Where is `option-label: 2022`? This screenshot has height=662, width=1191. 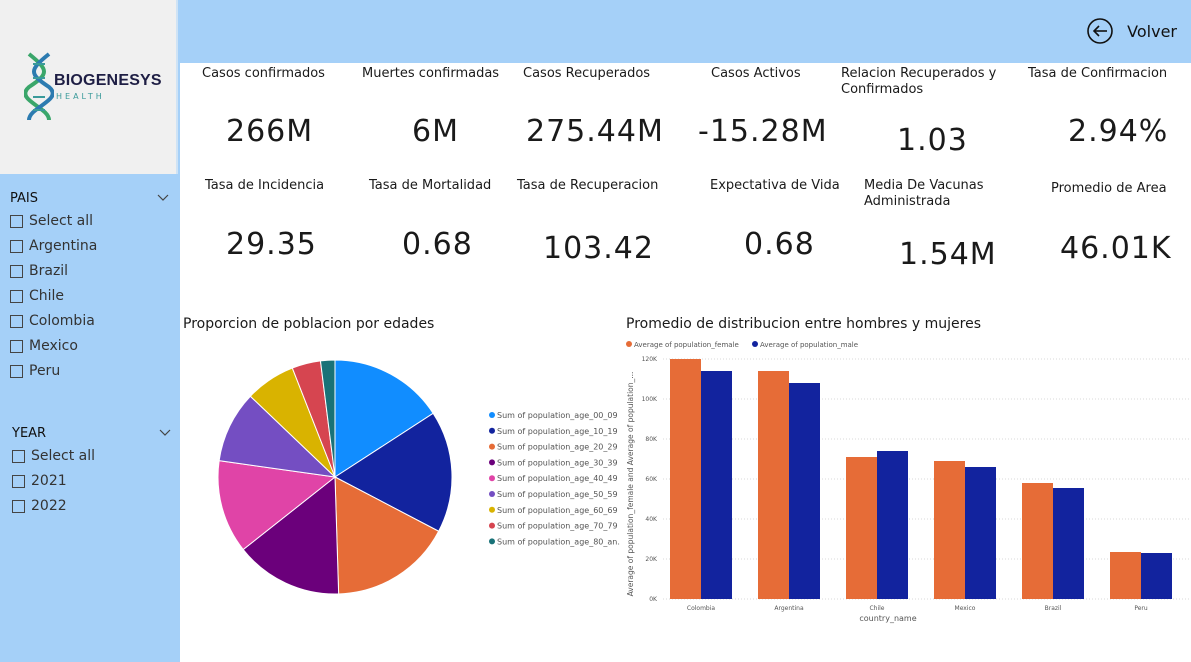 option-label: 2022 is located at coordinates (49, 506).